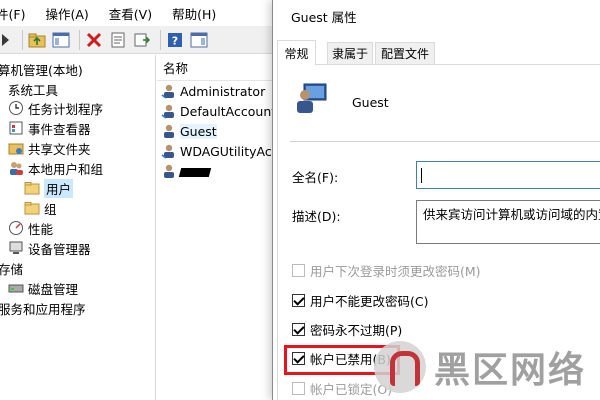 This screenshot has height=400, width=600. I want to click on tree-item-label: 事件查看器, so click(59, 129).